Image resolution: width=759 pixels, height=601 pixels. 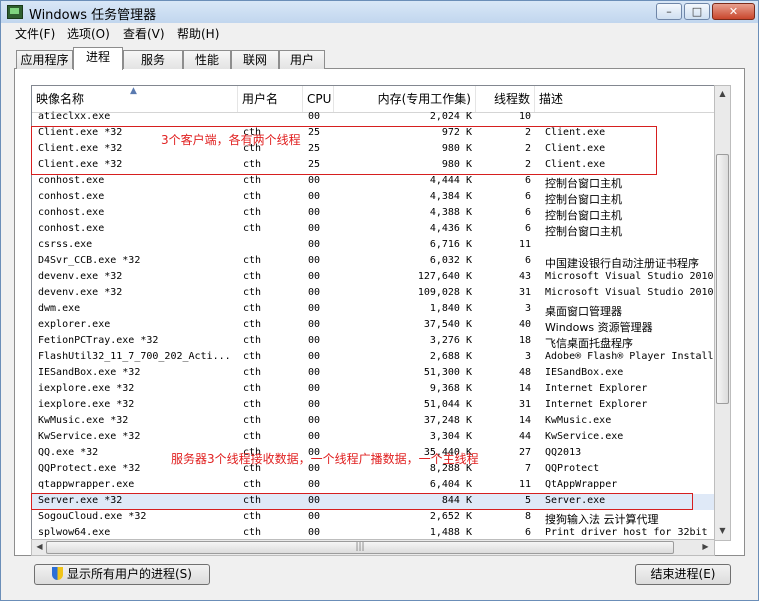 I want to click on column-memory: 内存(专用工作集), so click(x=405, y=99).